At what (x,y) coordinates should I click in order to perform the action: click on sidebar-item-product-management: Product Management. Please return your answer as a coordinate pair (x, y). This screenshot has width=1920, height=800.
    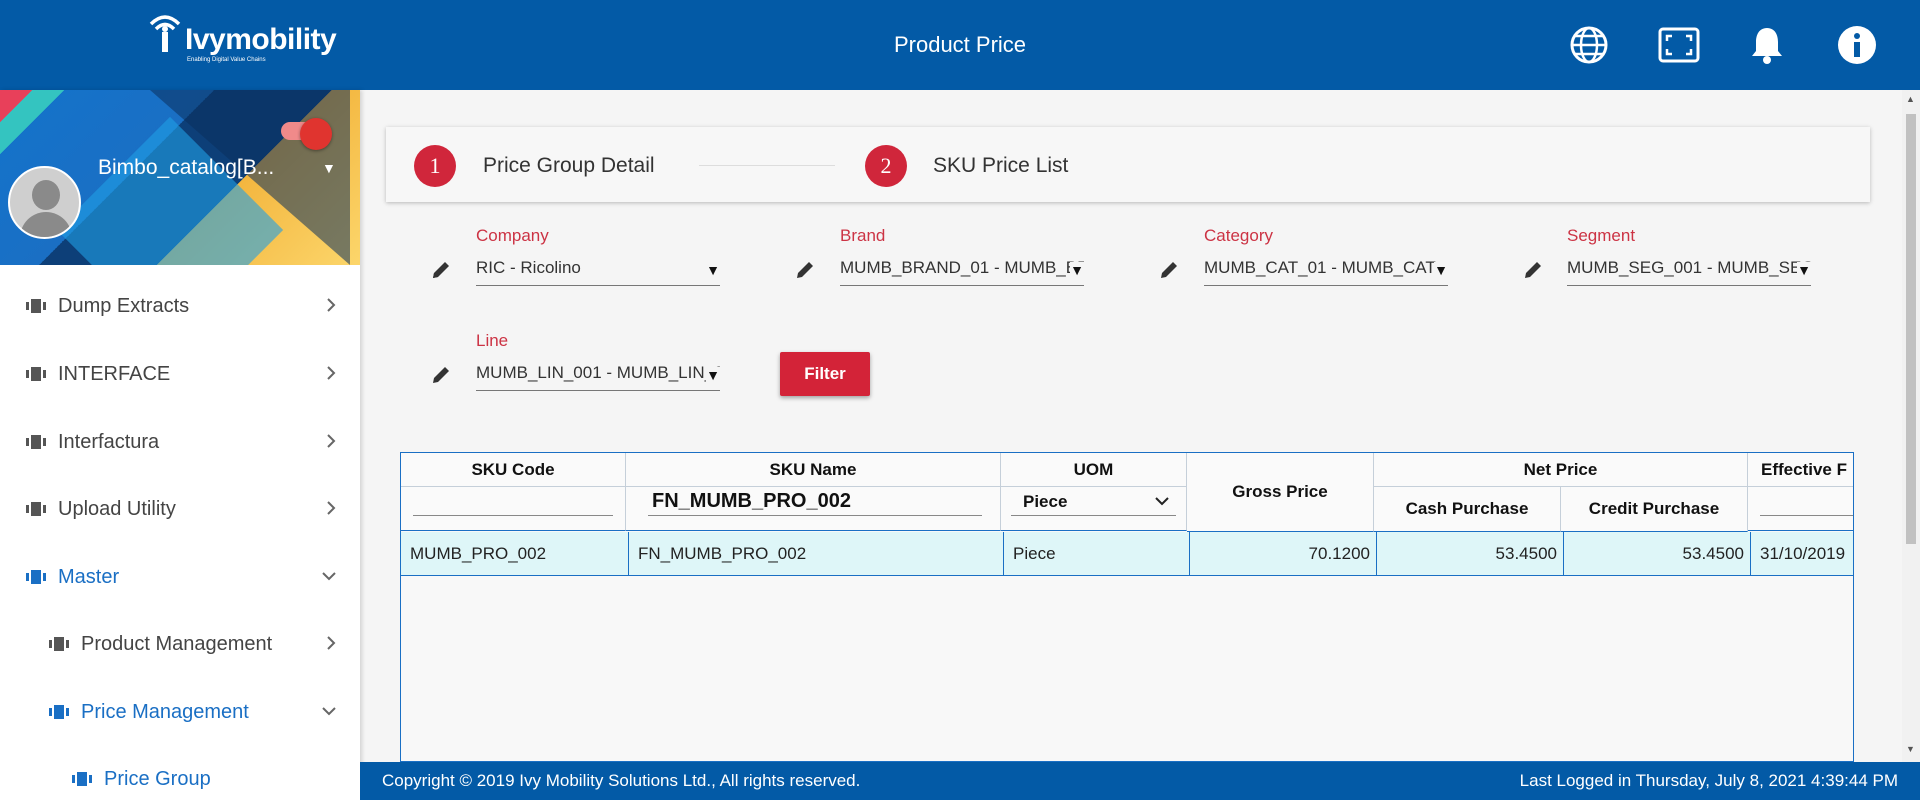
    Looking at the image, I should click on (180, 644).